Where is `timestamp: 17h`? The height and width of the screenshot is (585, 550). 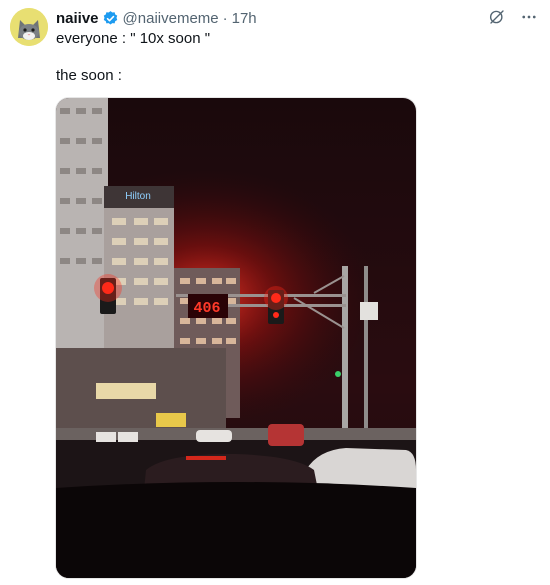 timestamp: 17h is located at coordinates (244, 18).